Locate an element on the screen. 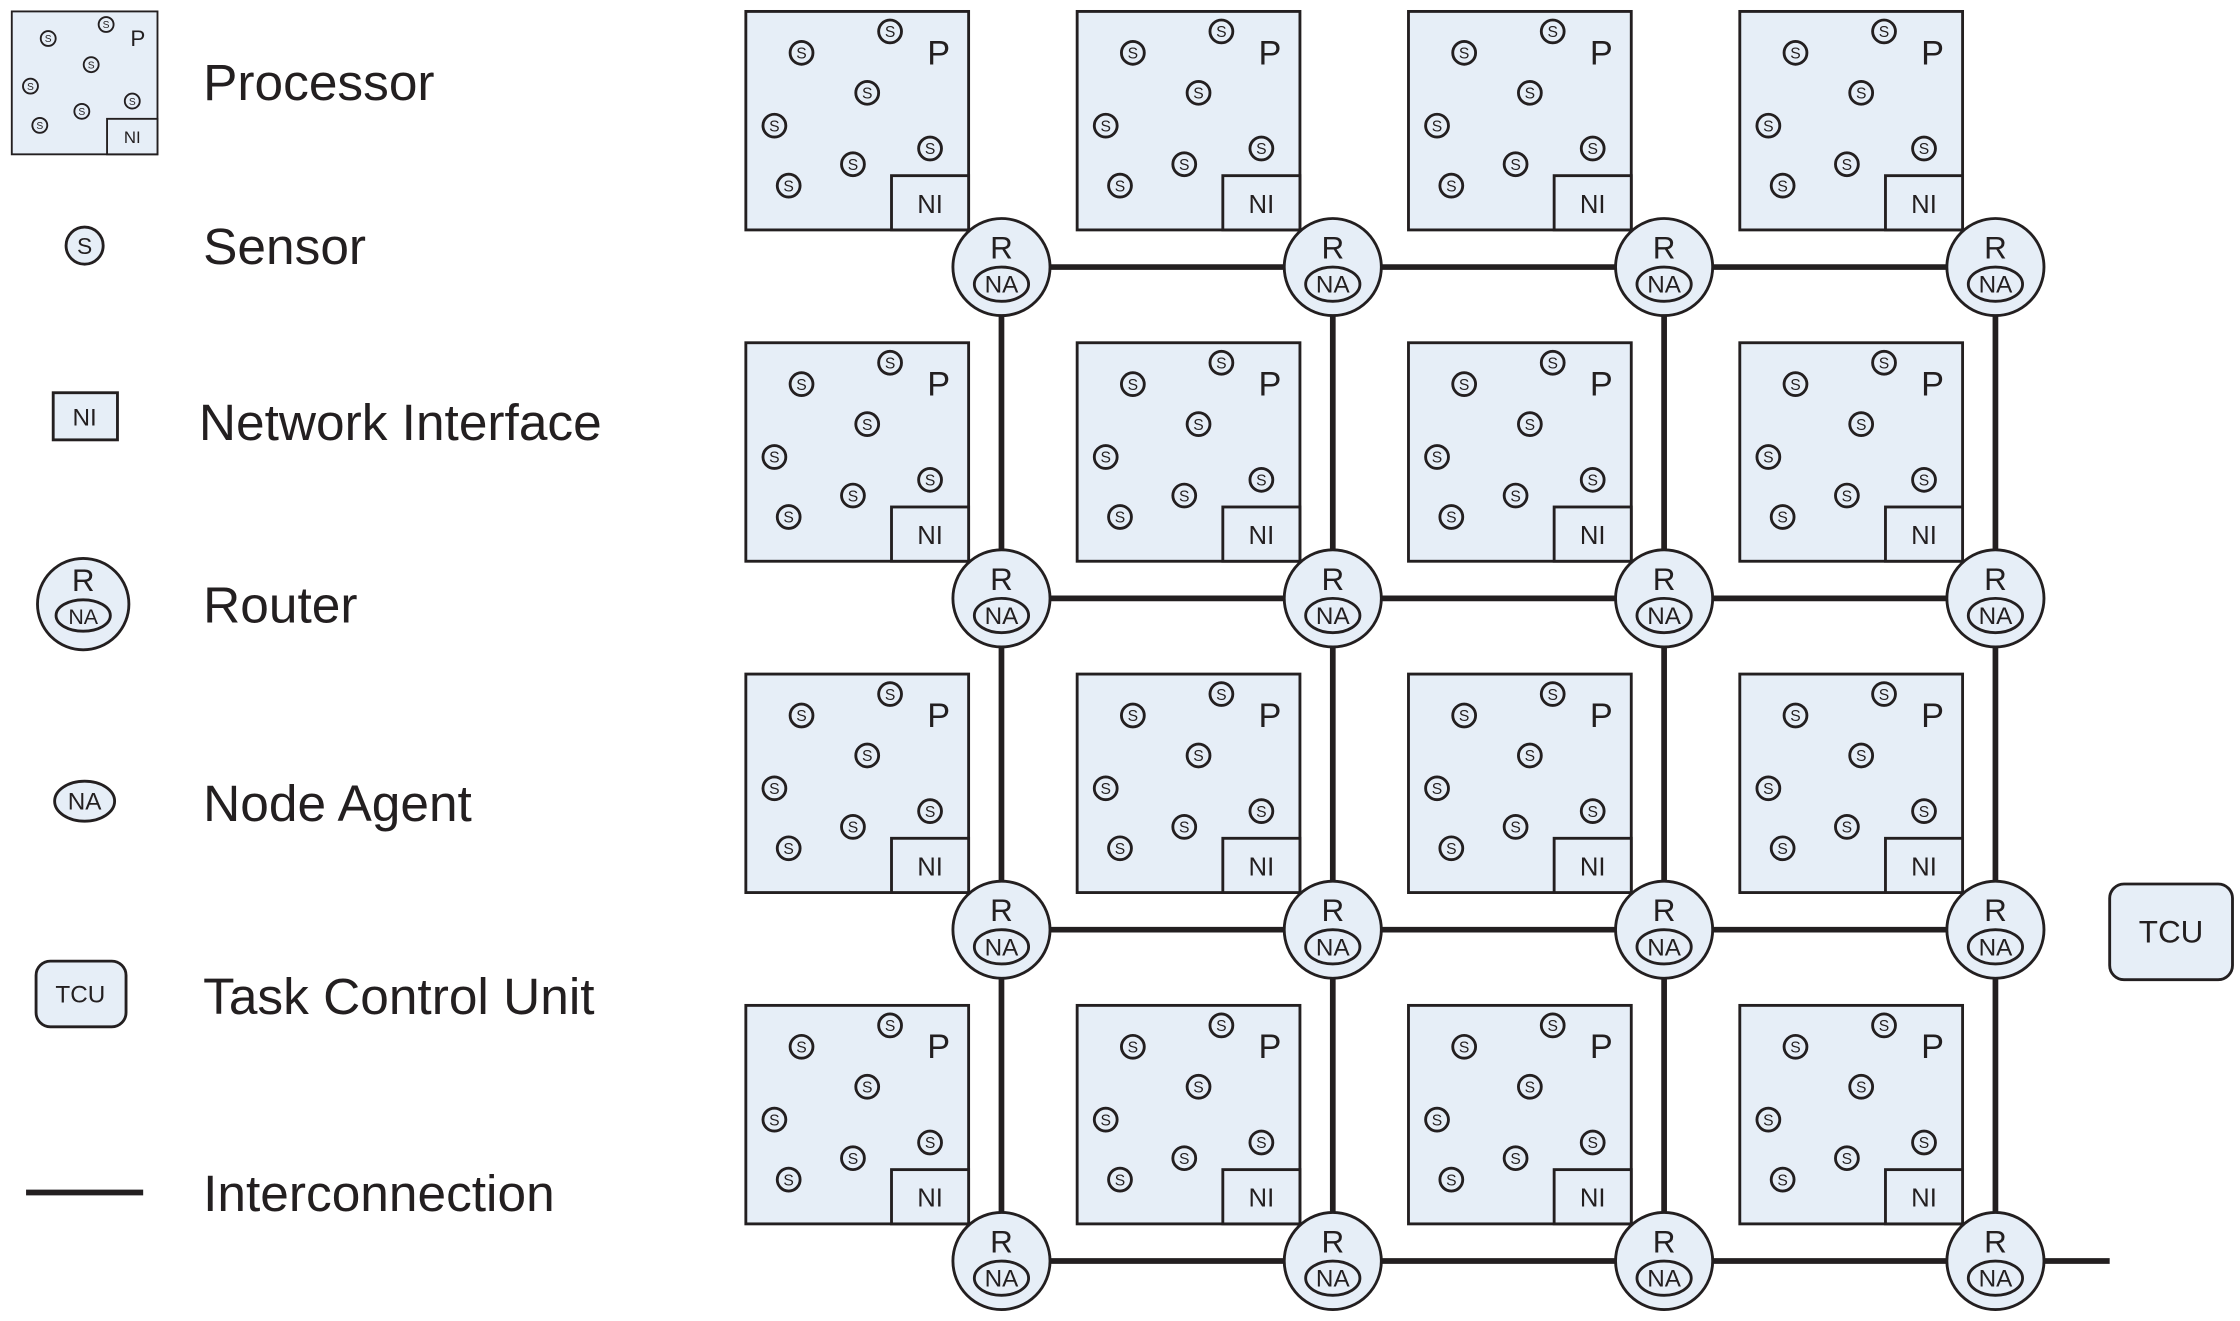 Image resolution: width=2240 pixels, height=1321 pixels. legend-router-icon: R NA is located at coordinates (83, 604).